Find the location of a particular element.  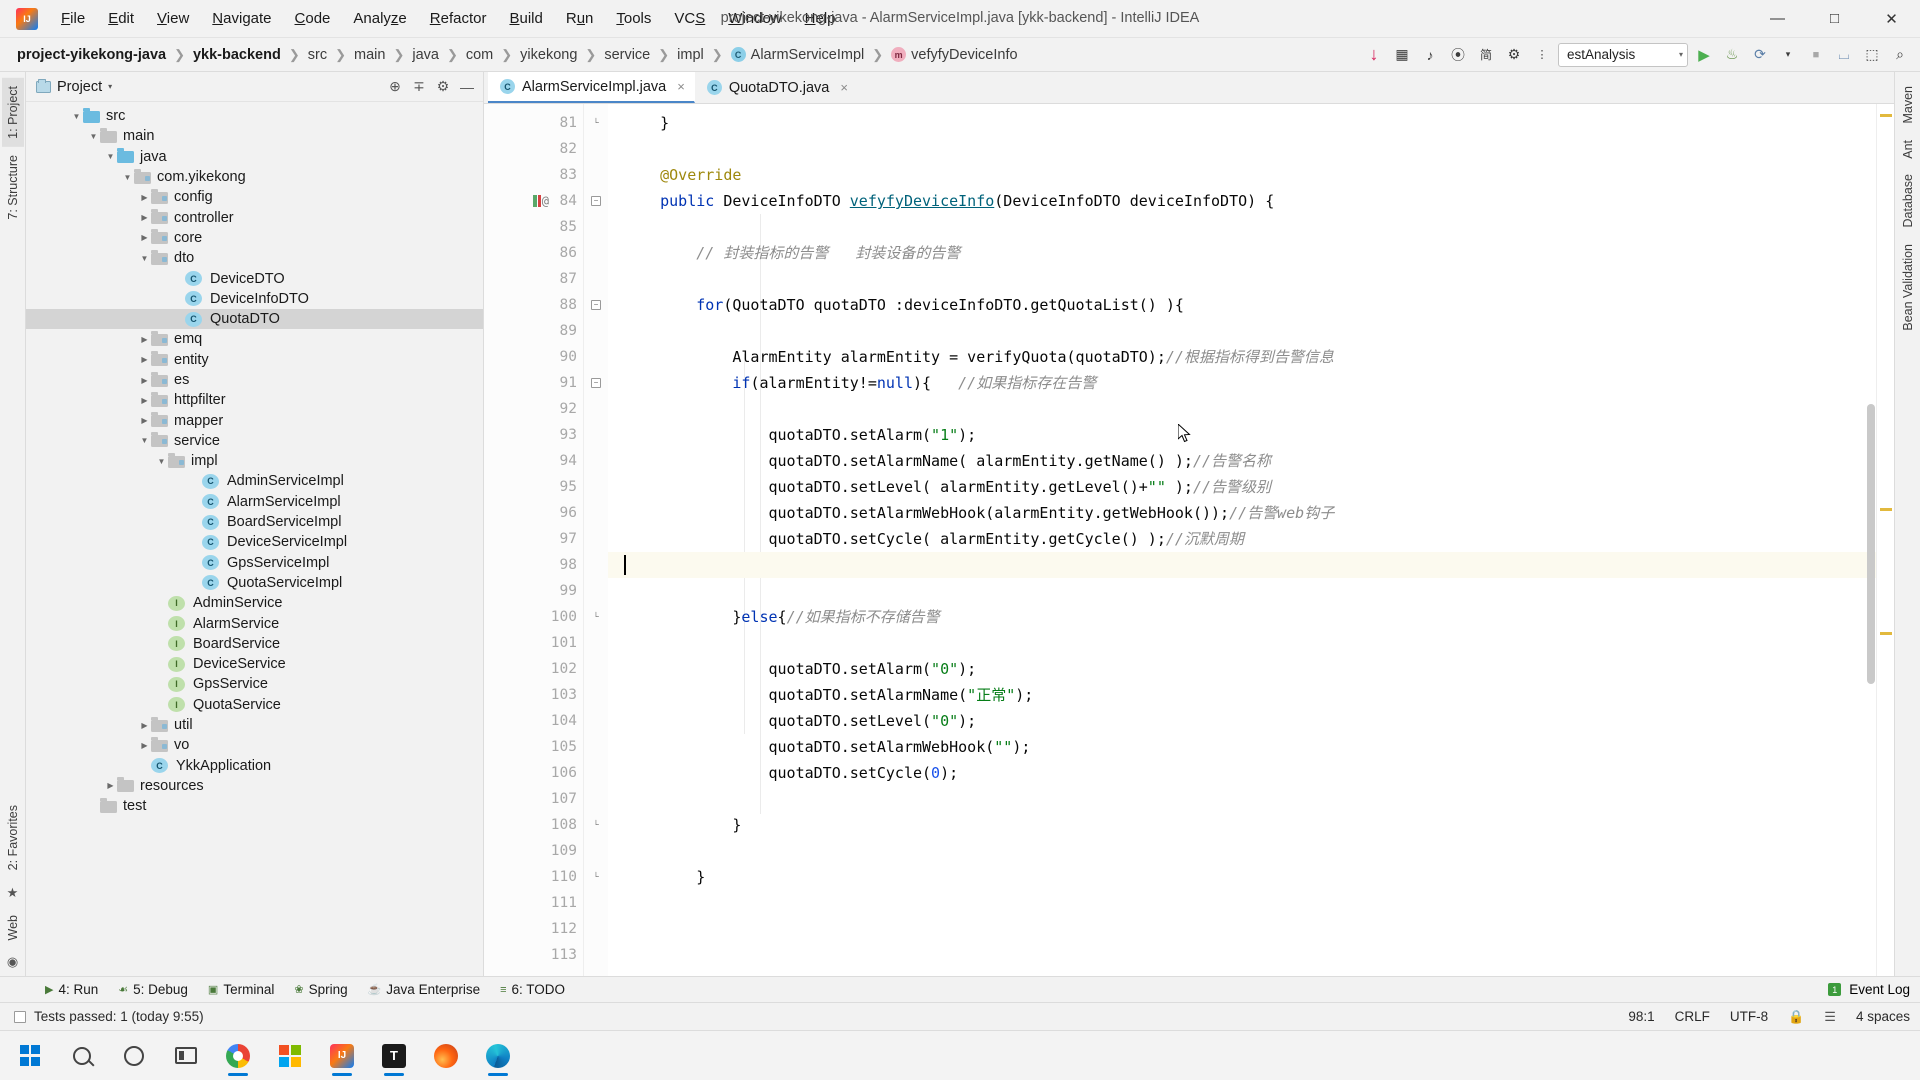

close-button: ✕ is located at coordinates (1891, 19).